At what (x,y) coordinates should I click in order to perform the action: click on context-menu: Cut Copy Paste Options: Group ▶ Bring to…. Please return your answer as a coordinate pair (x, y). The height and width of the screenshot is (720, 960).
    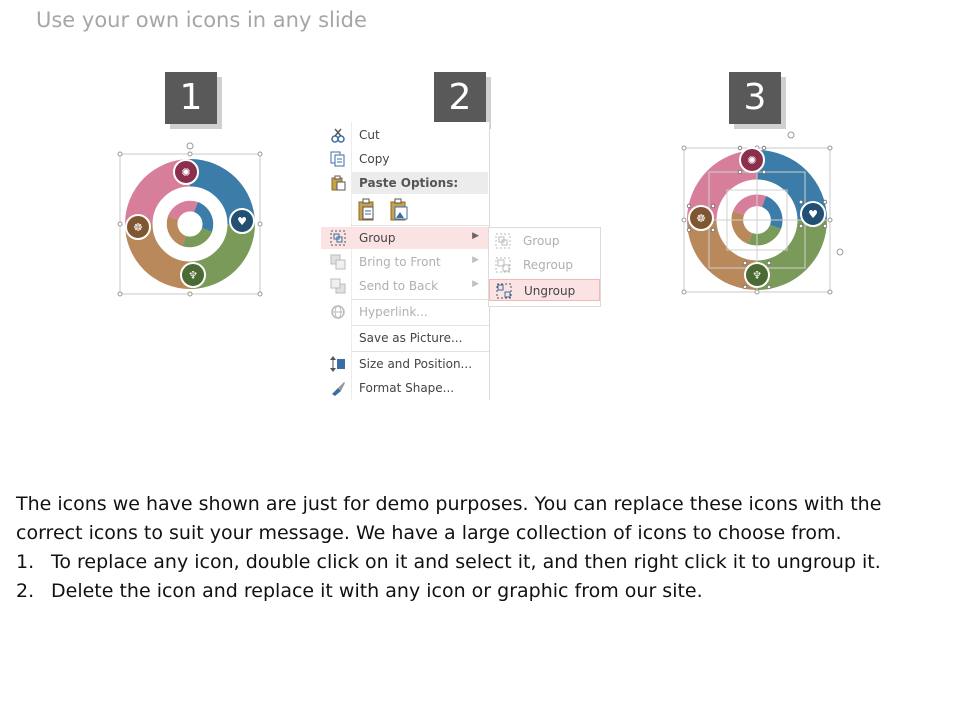
    Looking at the image, I should click on (405, 261).